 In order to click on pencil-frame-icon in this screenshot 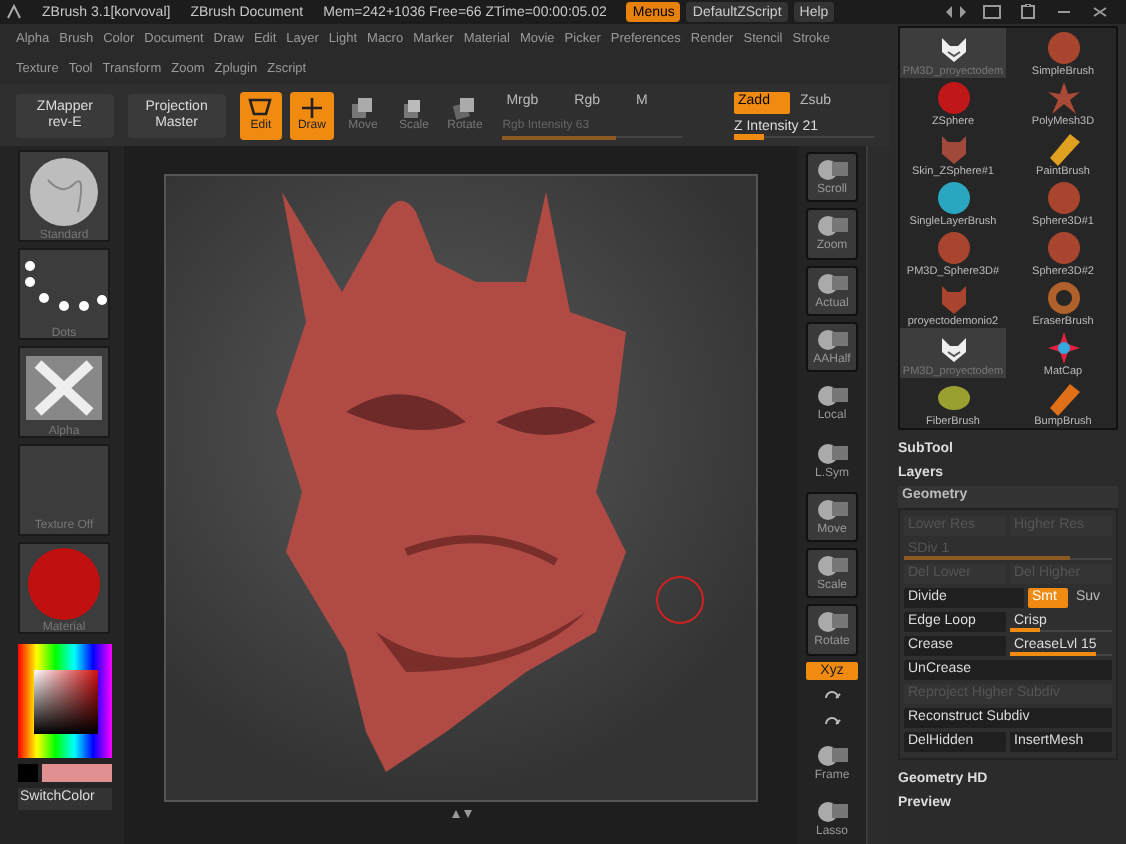, I will do `click(260, 108)`.